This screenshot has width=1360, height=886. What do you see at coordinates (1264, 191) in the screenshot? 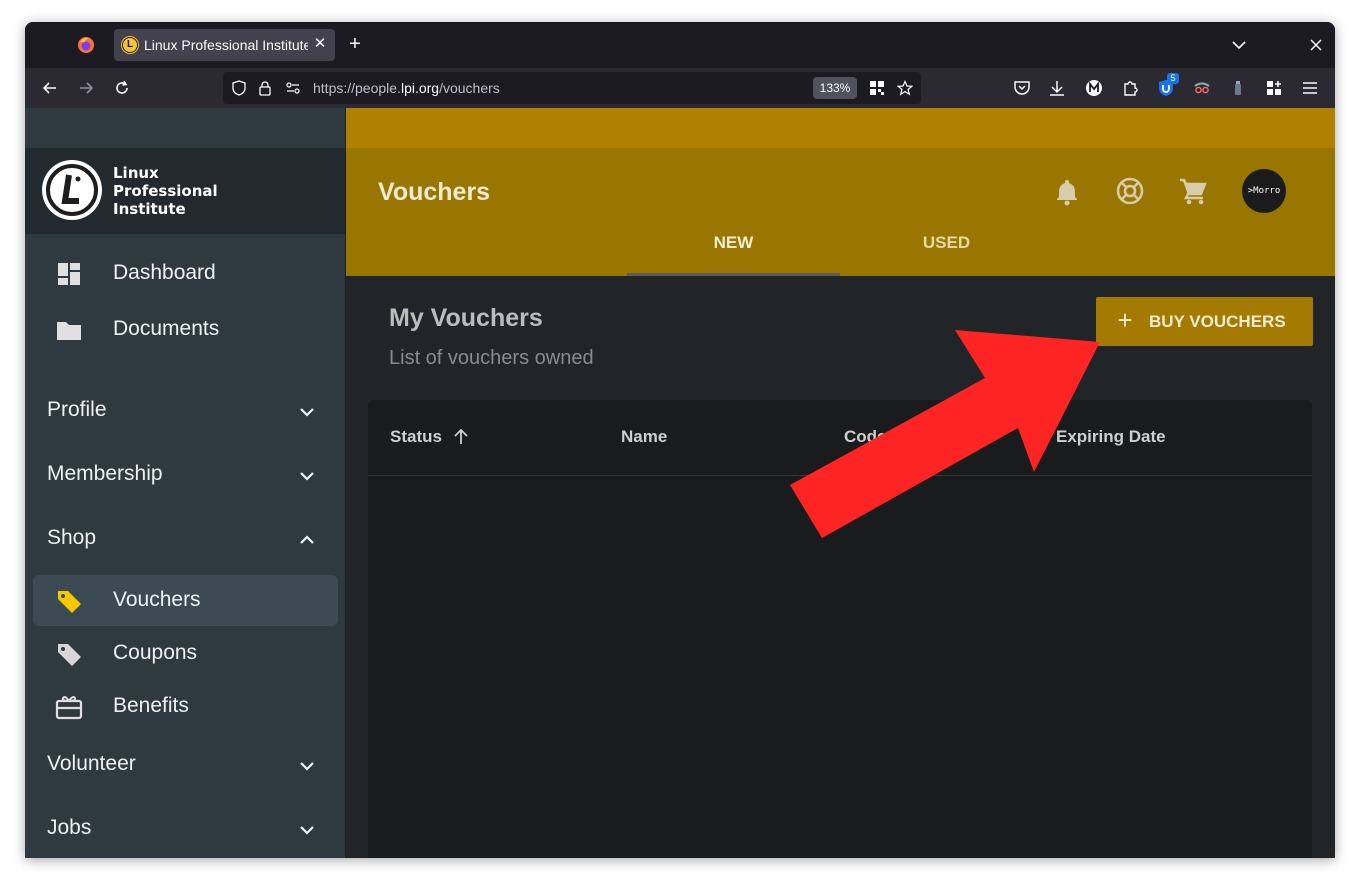
I see `user-avatar: >Morro` at bounding box center [1264, 191].